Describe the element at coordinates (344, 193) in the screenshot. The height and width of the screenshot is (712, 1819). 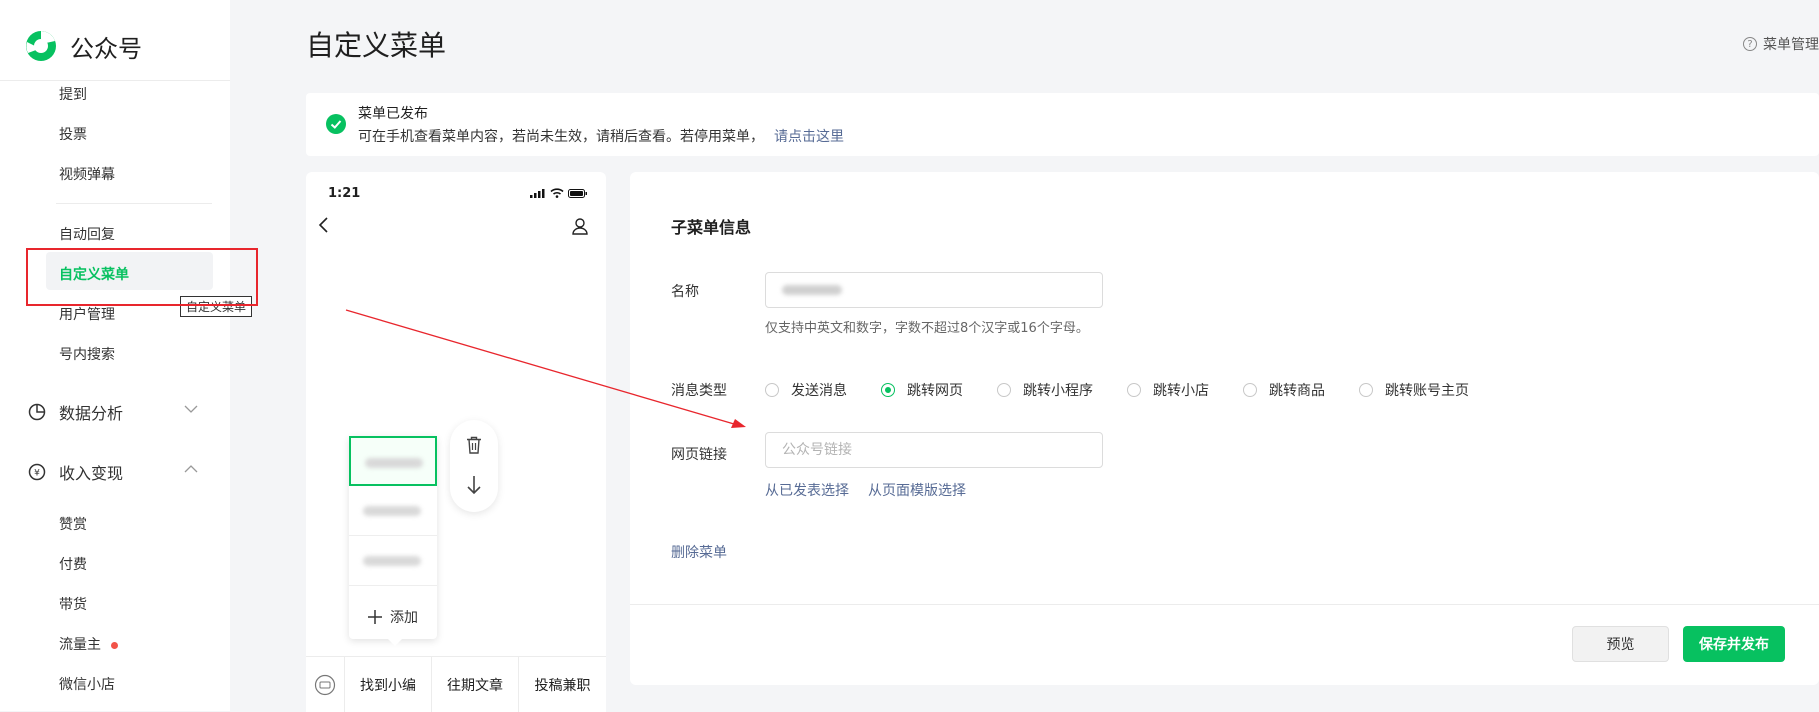
I see `phone-status-time: 1:21` at that location.